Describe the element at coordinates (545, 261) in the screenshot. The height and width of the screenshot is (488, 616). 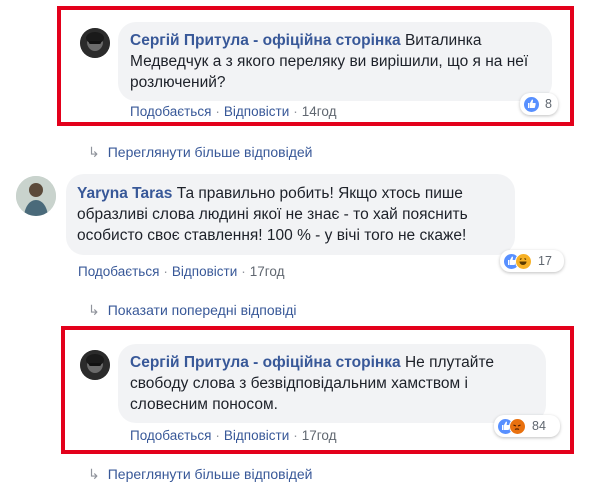
I see `reaction-count: 17` at that location.